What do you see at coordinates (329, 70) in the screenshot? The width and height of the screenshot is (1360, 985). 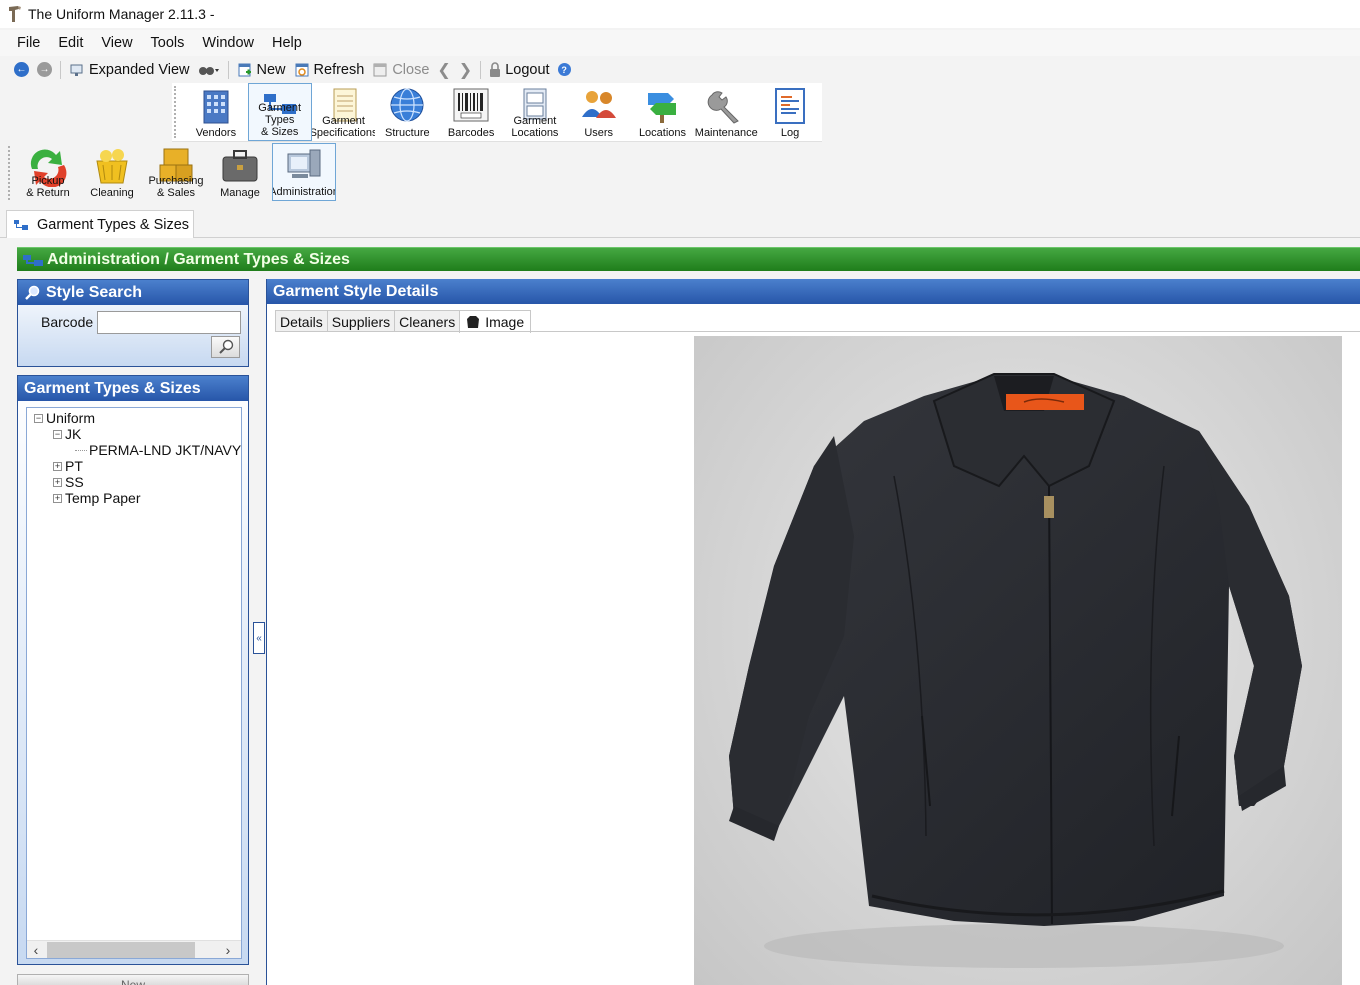 I see `refresh-button: Refresh` at bounding box center [329, 70].